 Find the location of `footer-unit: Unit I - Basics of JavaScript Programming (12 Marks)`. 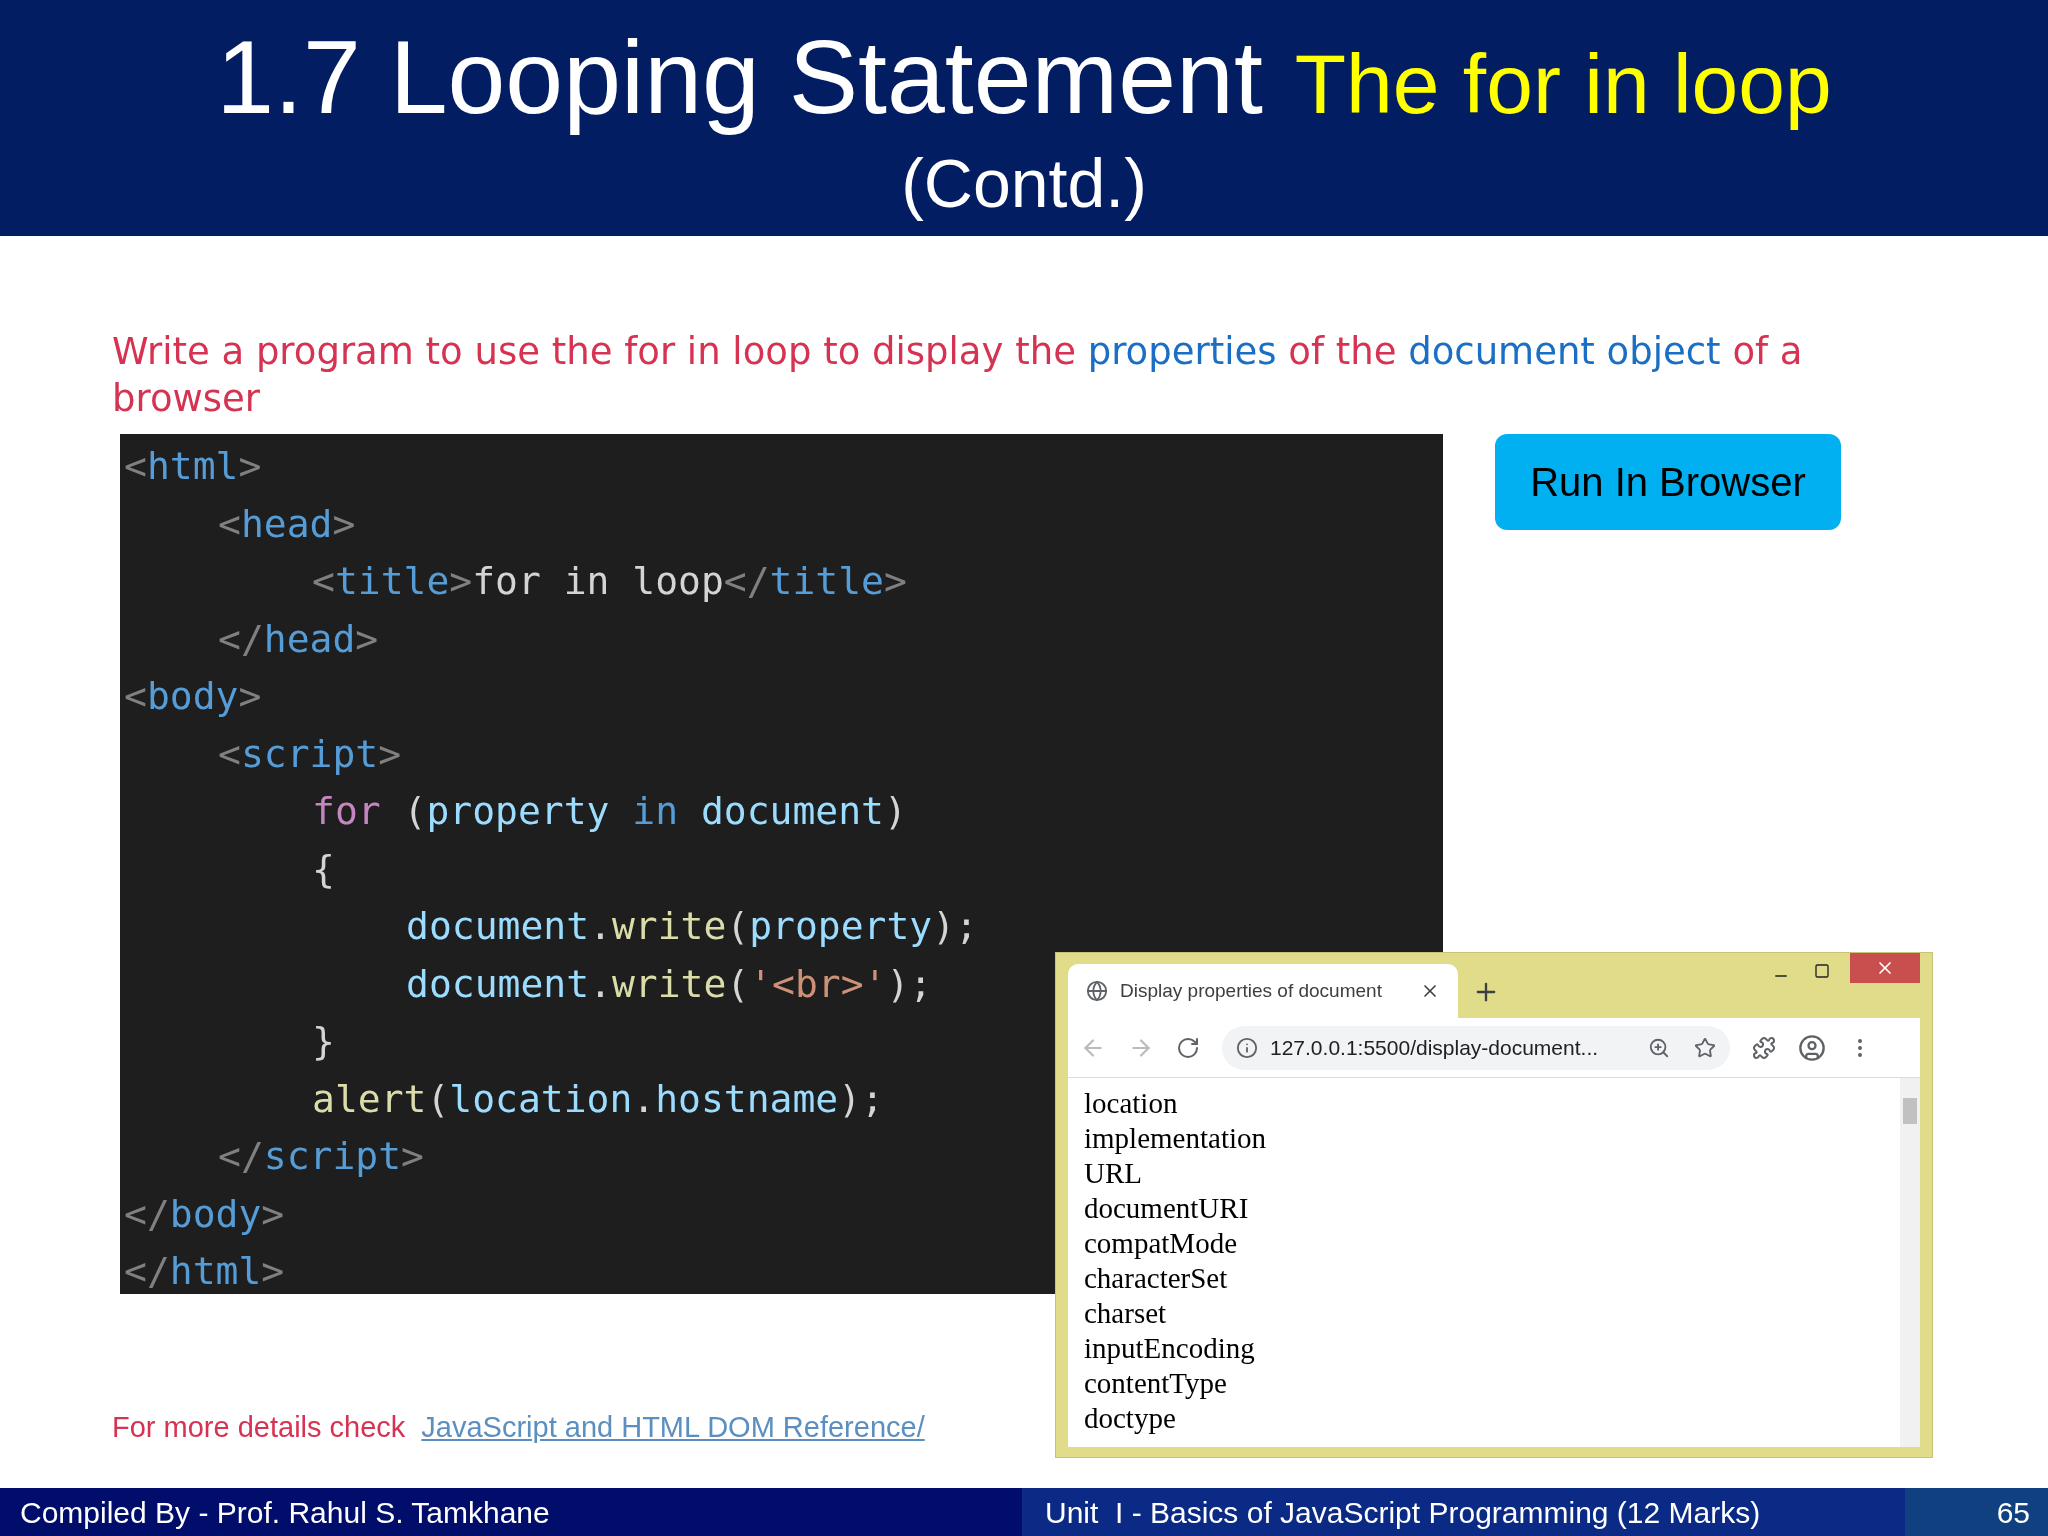

footer-unit: Unit I - Basics of JavaScript Programming (12 Marks) is located at coordinates (1463, 1512).